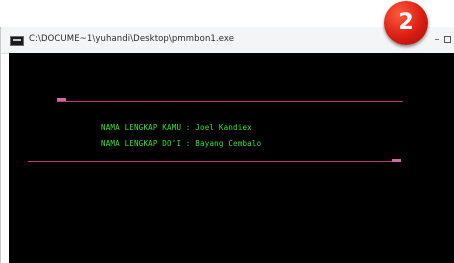 Image resolution: width=454 pixels, height=263 pixels. I want to click on window-title: C:\DOCUME~1\yuhandi\Desktop\pmmbon1.exe, so click(132, 39).